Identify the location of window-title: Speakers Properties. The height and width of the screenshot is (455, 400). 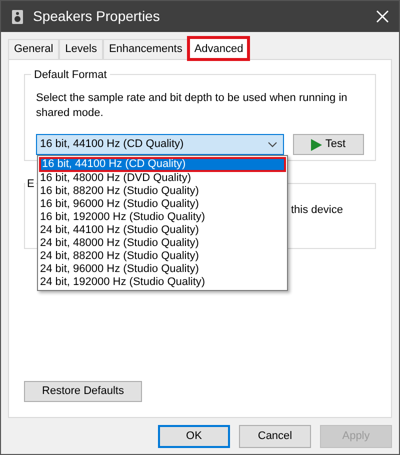
(96, 16).